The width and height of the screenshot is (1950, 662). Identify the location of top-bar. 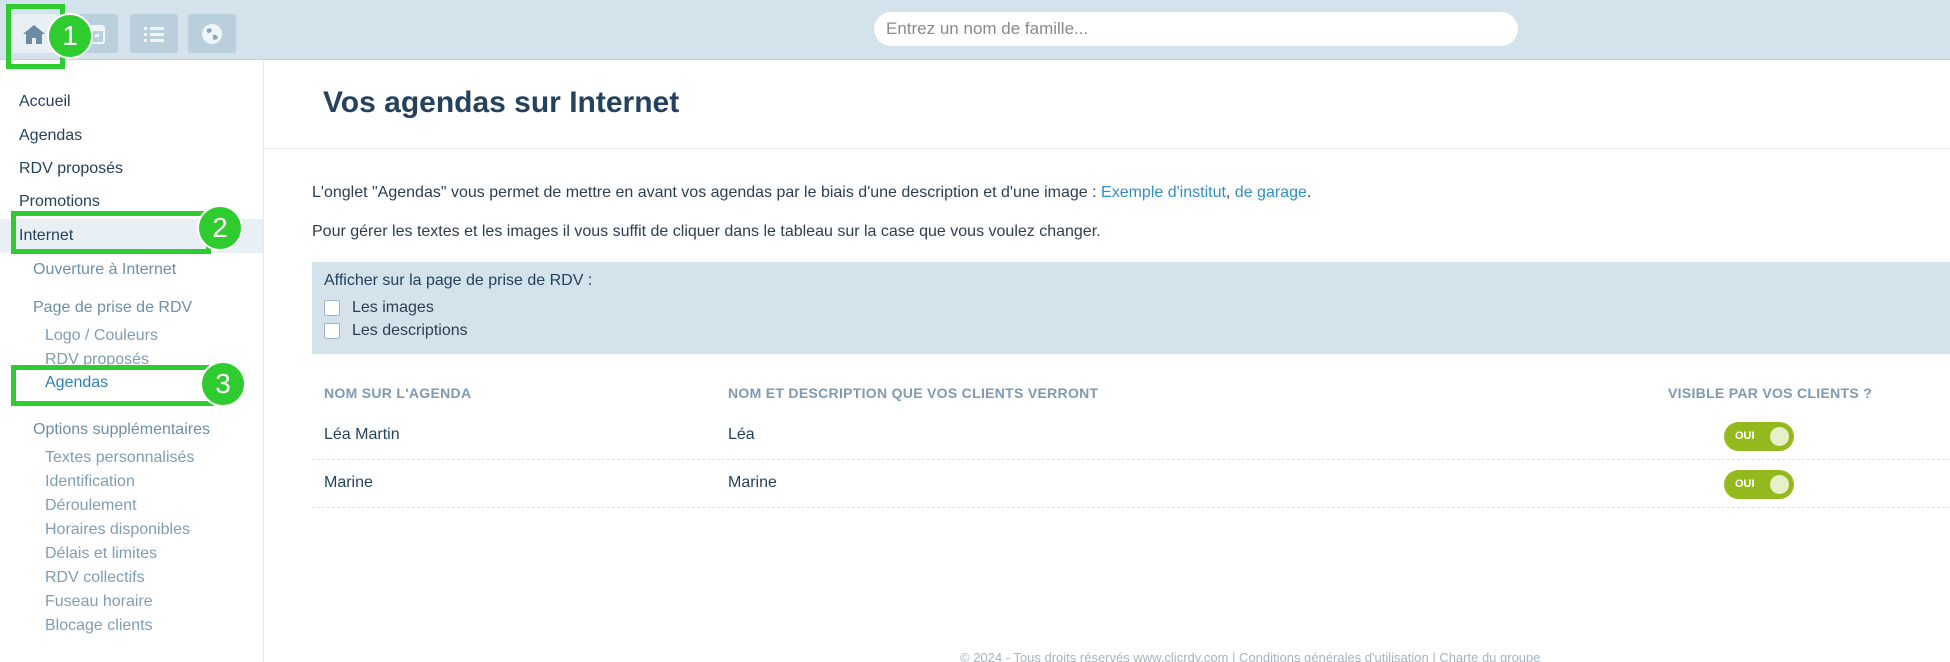
(975, 30).